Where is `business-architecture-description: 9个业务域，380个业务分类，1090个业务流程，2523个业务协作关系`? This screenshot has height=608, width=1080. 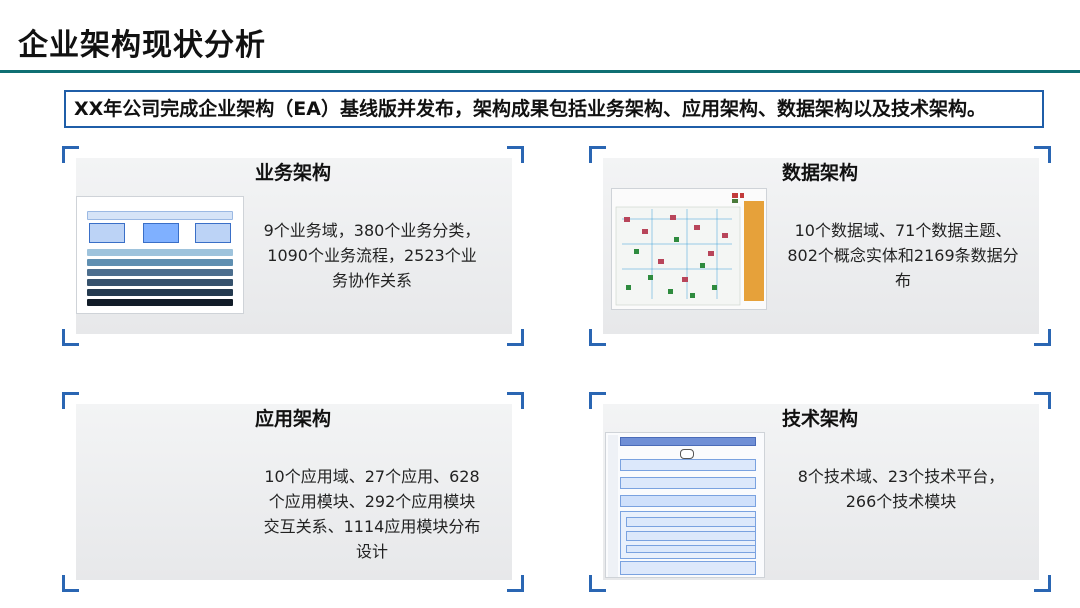 business-architecture-description: 9个业务域，380个业务分类，1090个业务流程，2523个业务协作关系 is located at coordinates (372, 255).